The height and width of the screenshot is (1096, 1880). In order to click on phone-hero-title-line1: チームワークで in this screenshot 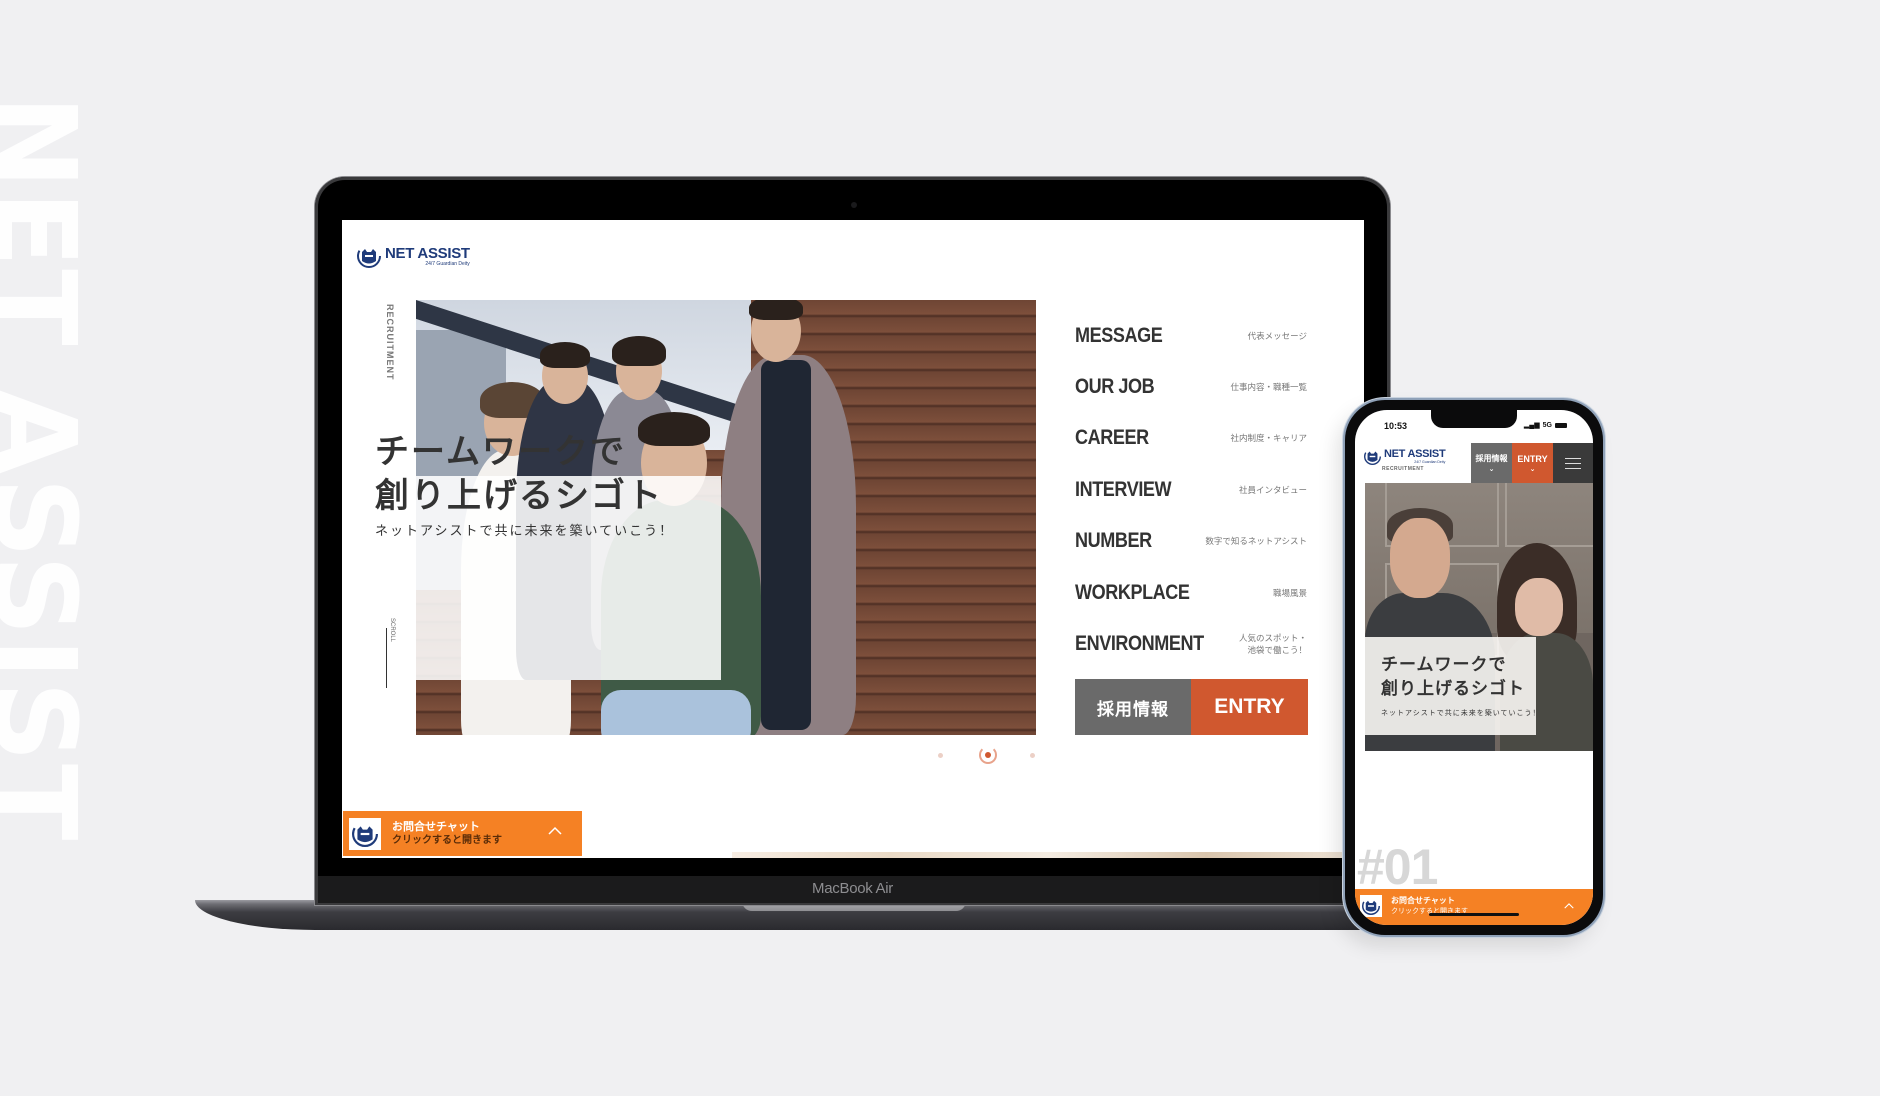, I will do `click(1444, 665)`.